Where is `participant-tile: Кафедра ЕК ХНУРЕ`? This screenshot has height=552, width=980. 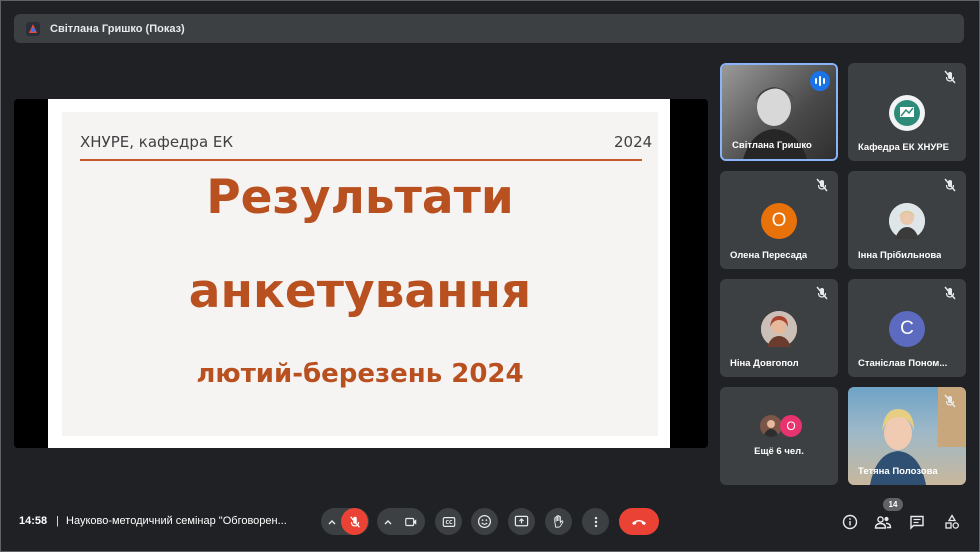 participant-tile: Кафедра ЕК ХНУРЕ is located at coordinates (907, 112).